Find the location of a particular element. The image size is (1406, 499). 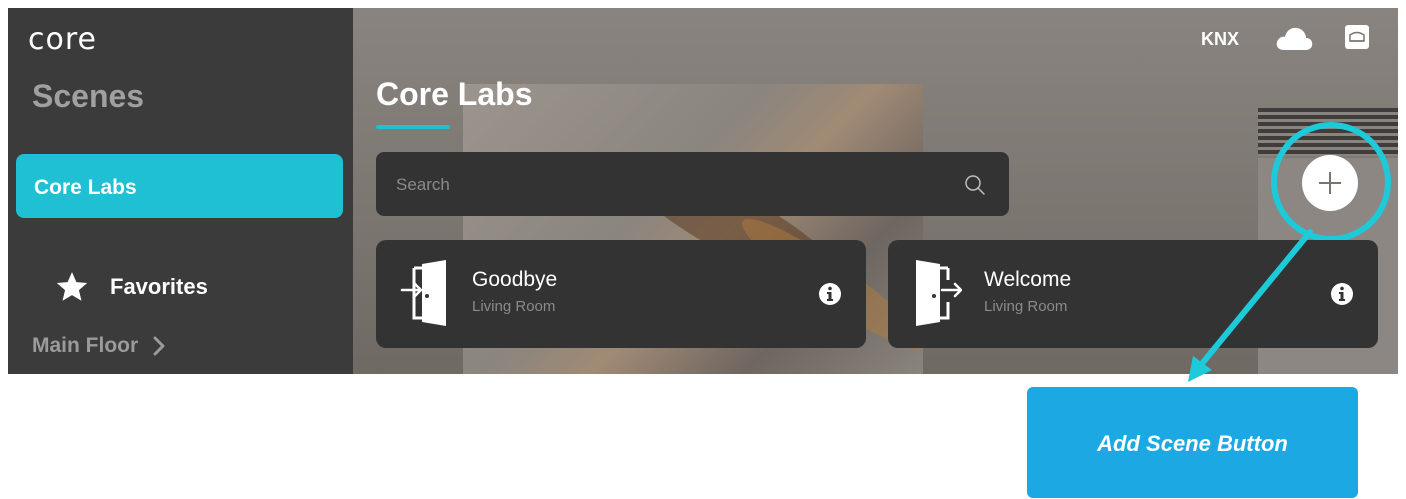

sidebar-item-favorites: Favorites is located at coordinates (131, 287).